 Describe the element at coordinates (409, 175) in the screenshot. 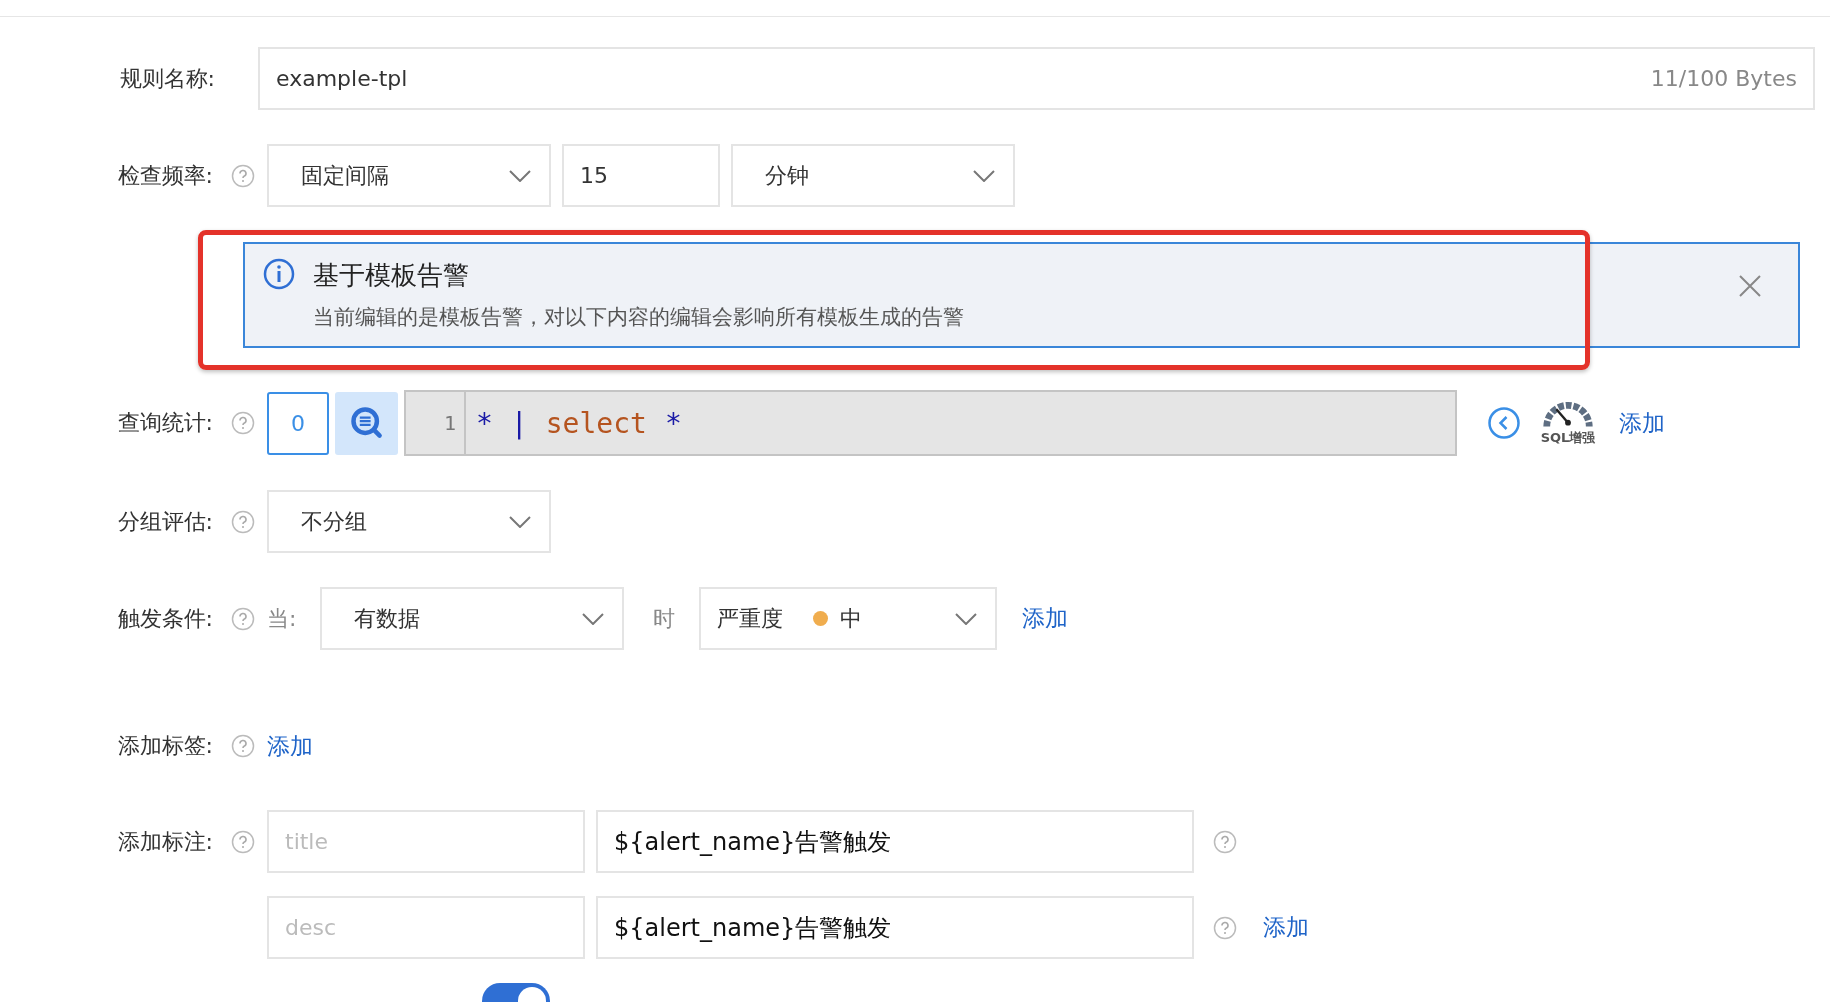

I see `frequency-select: 固定间隔` at that location.